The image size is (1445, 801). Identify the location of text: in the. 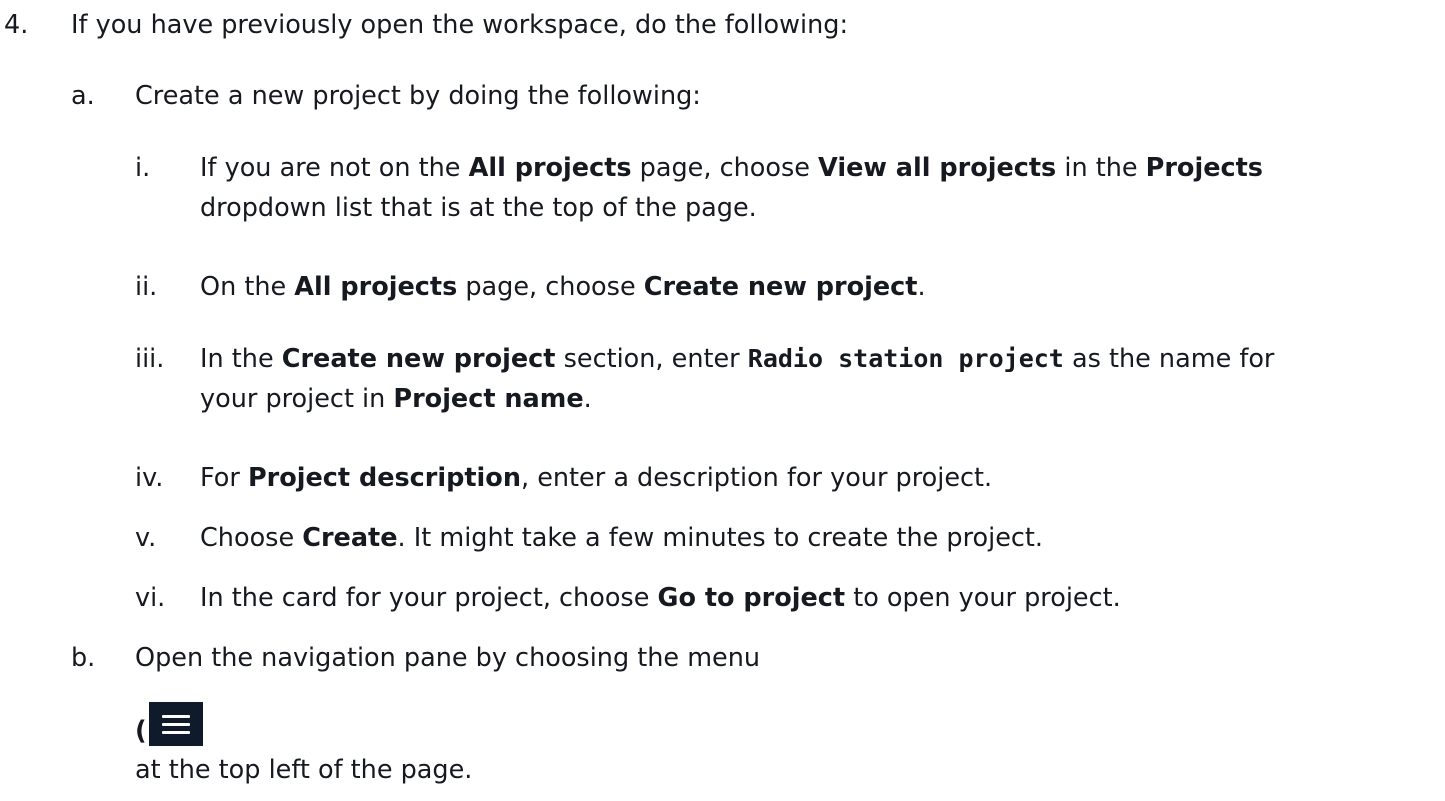
(1101, 168).